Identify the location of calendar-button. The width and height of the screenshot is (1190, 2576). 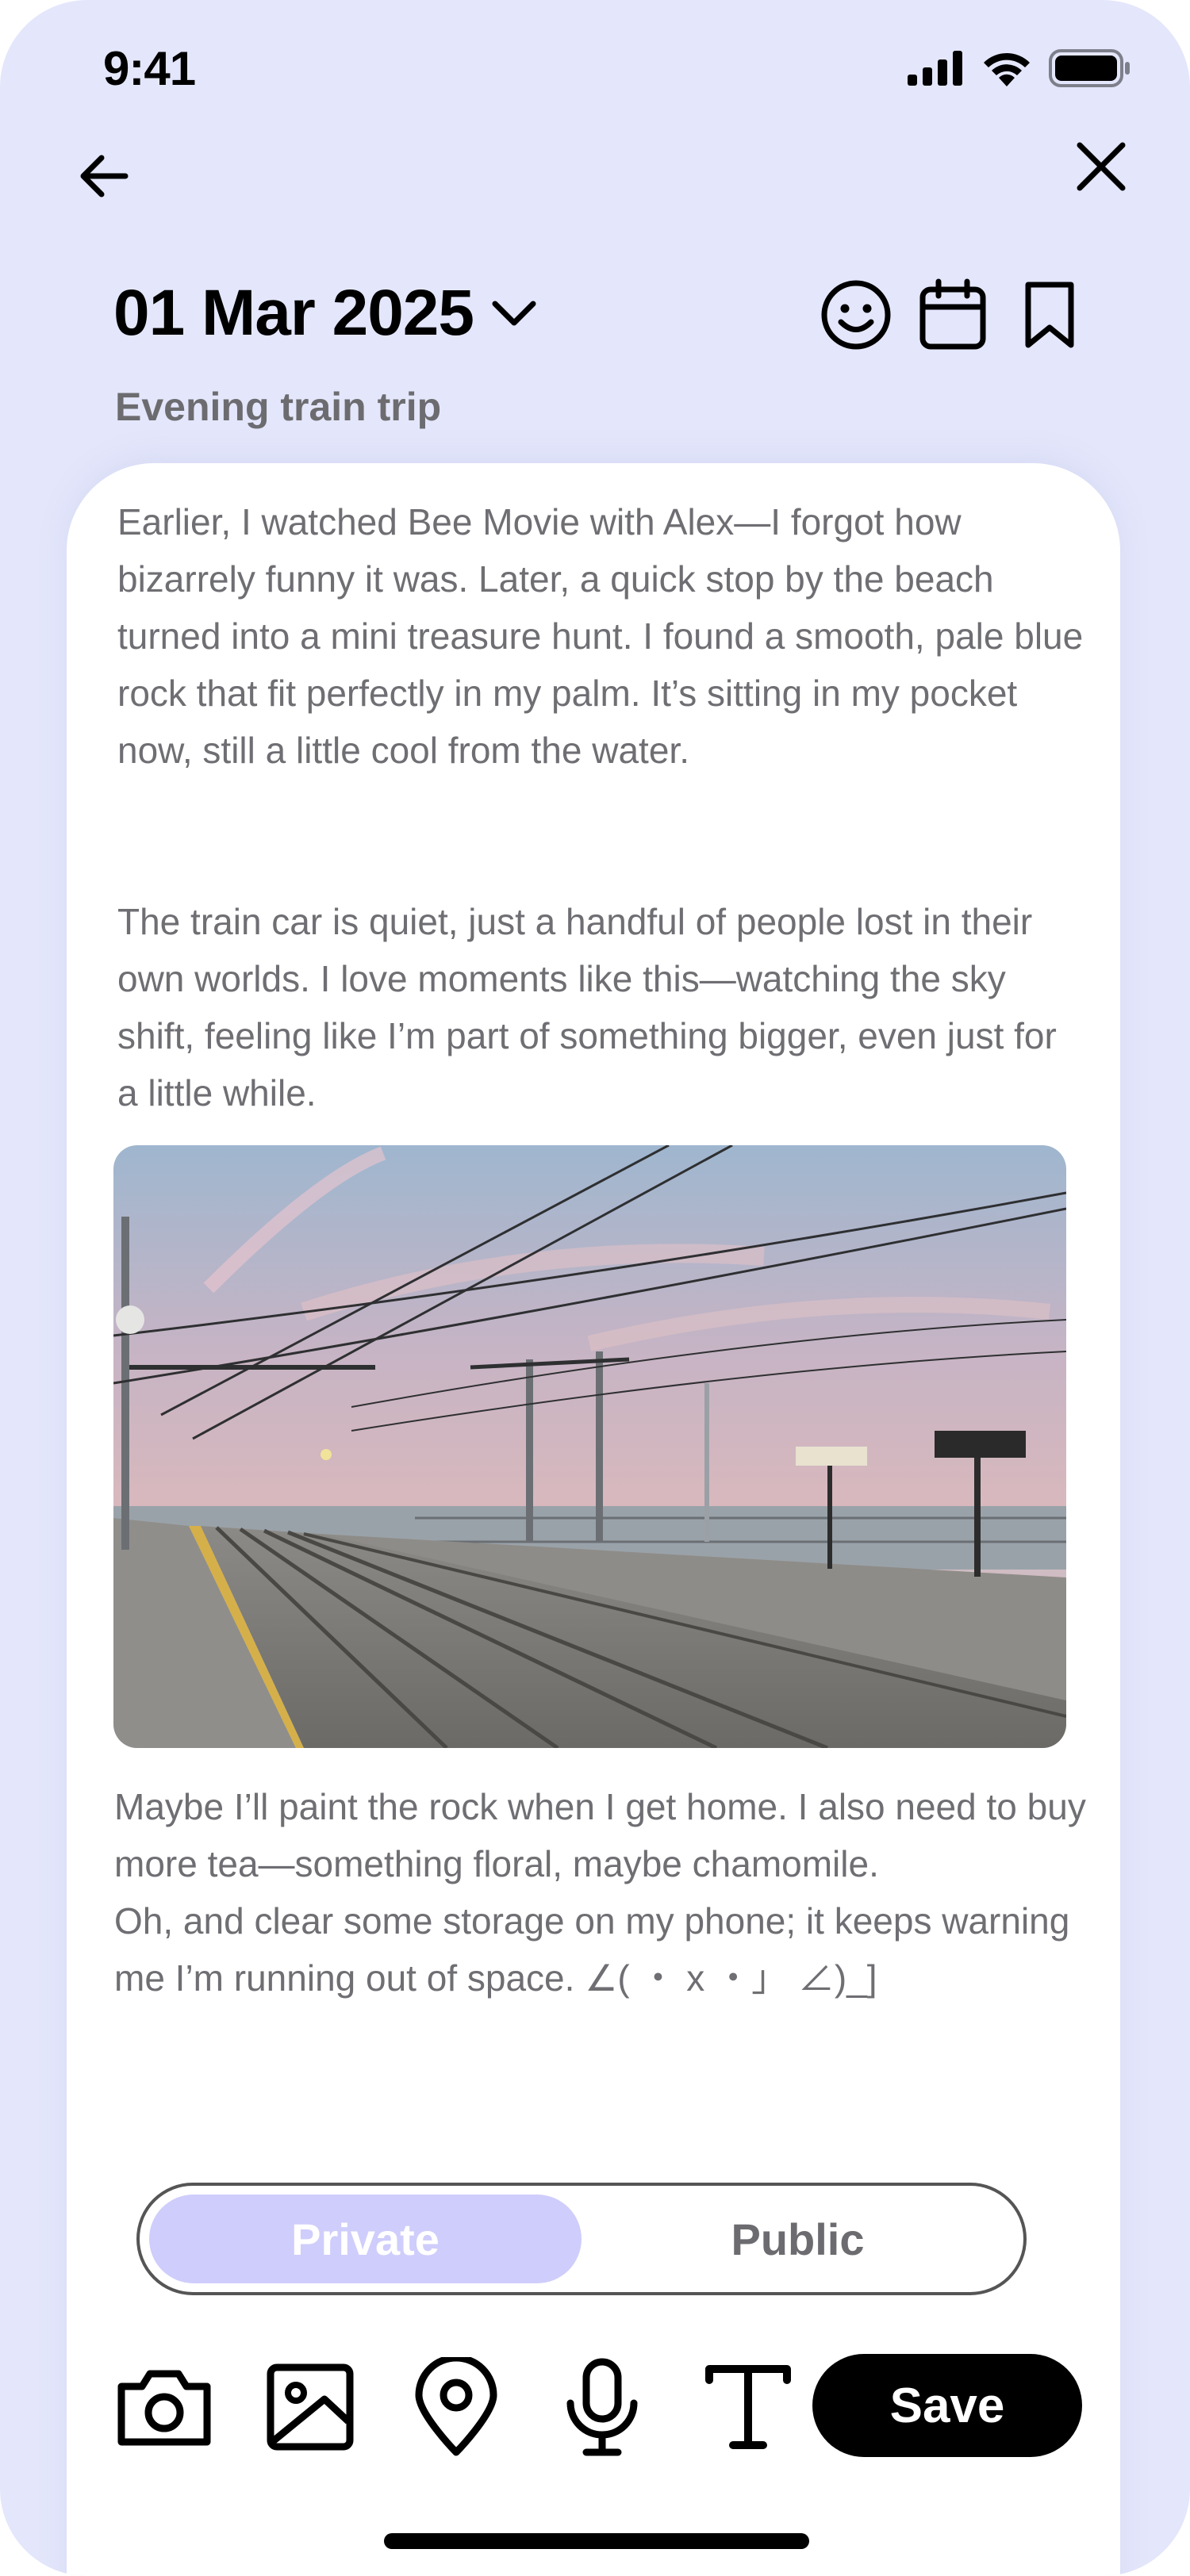
(953, 315).